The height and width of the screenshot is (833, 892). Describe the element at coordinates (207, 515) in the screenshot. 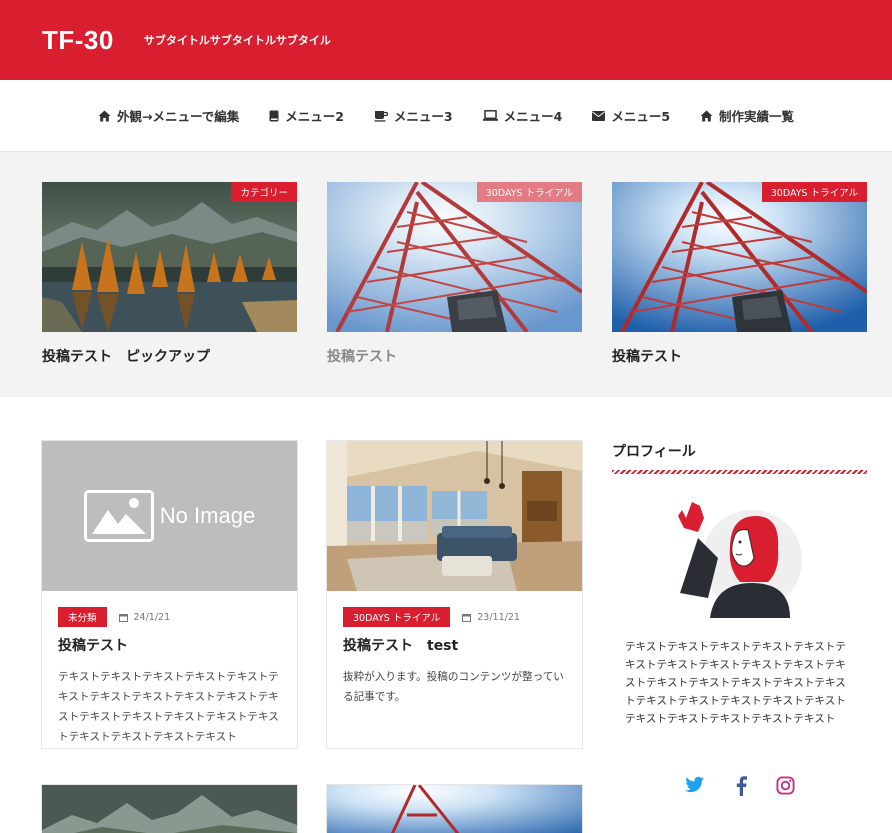

I see `no-image-text: No Image` at that location.